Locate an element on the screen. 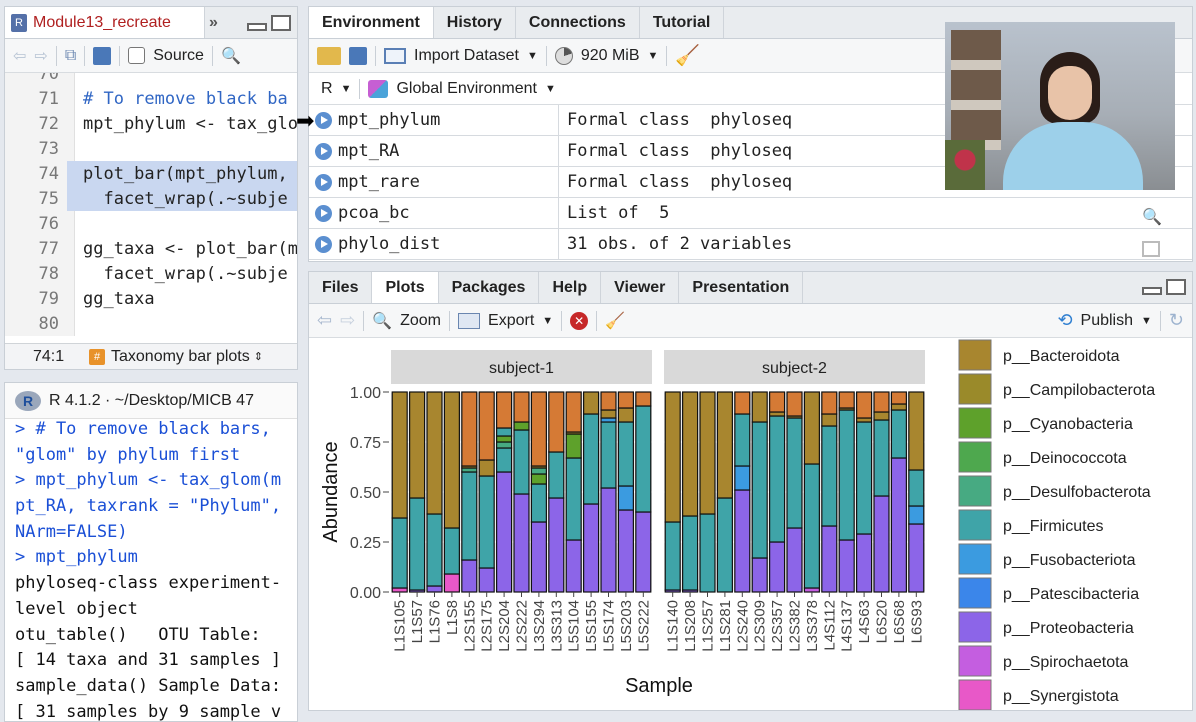 Image resolution: width=1196 pixels, height=722 pixels. export-button: Export is located at coordinates (511, 321).